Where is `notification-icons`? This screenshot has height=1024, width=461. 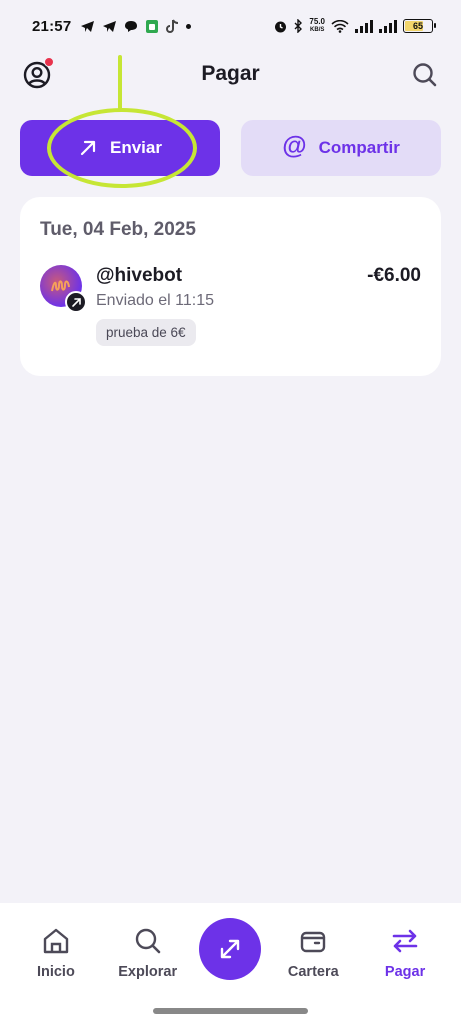
notification-icons is located at coordinates (136, 26).